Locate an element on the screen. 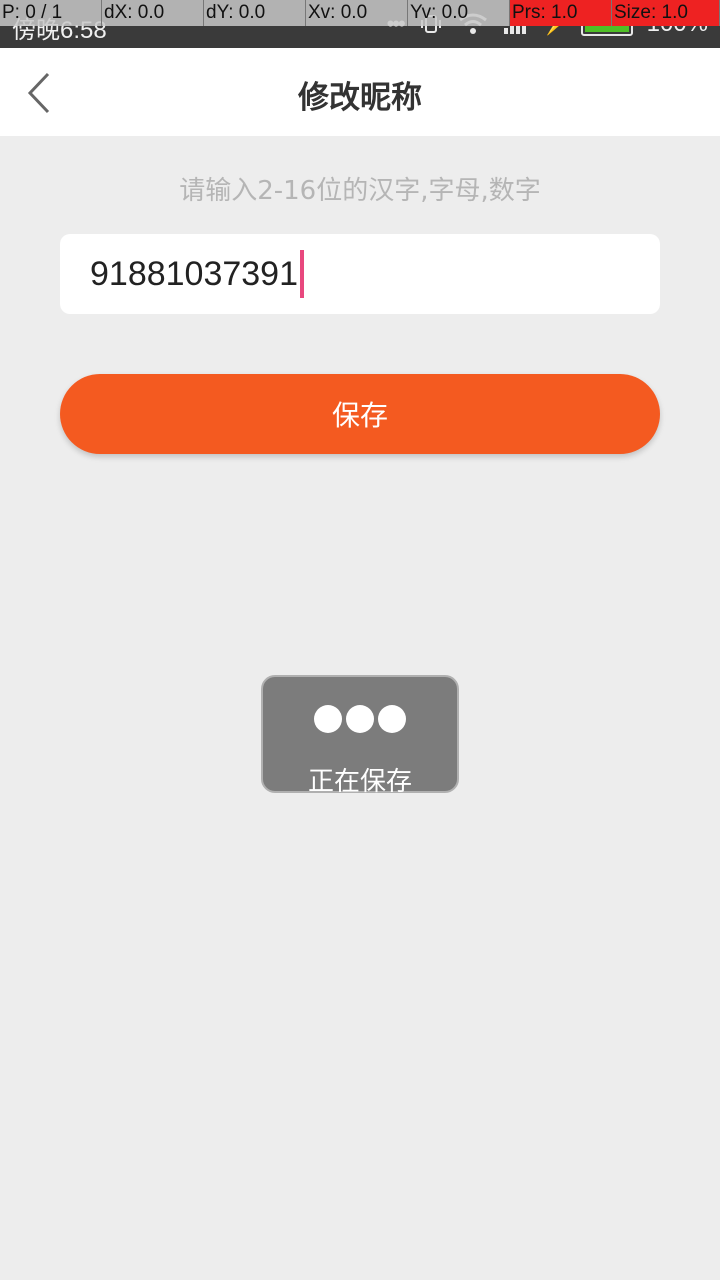 Image resolution: width=720 pixels, height=1280 pixels. debug-size: Size: 1.0 is located at coordinates (666, 13).